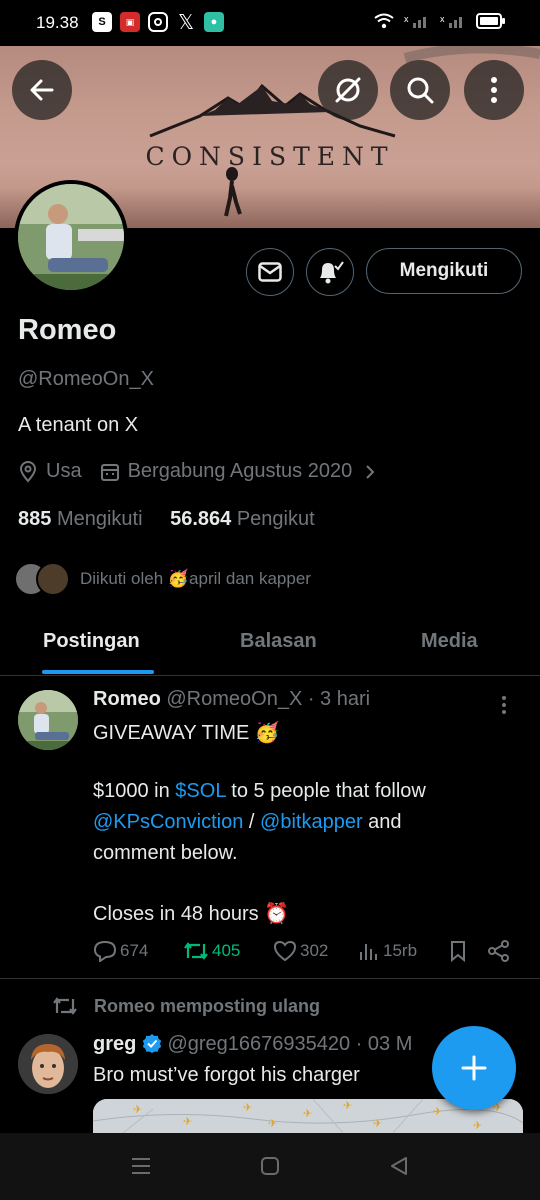 The height and width of the screenshot is (1200, 540). I want to click on notifications-button, so click(330, 272).